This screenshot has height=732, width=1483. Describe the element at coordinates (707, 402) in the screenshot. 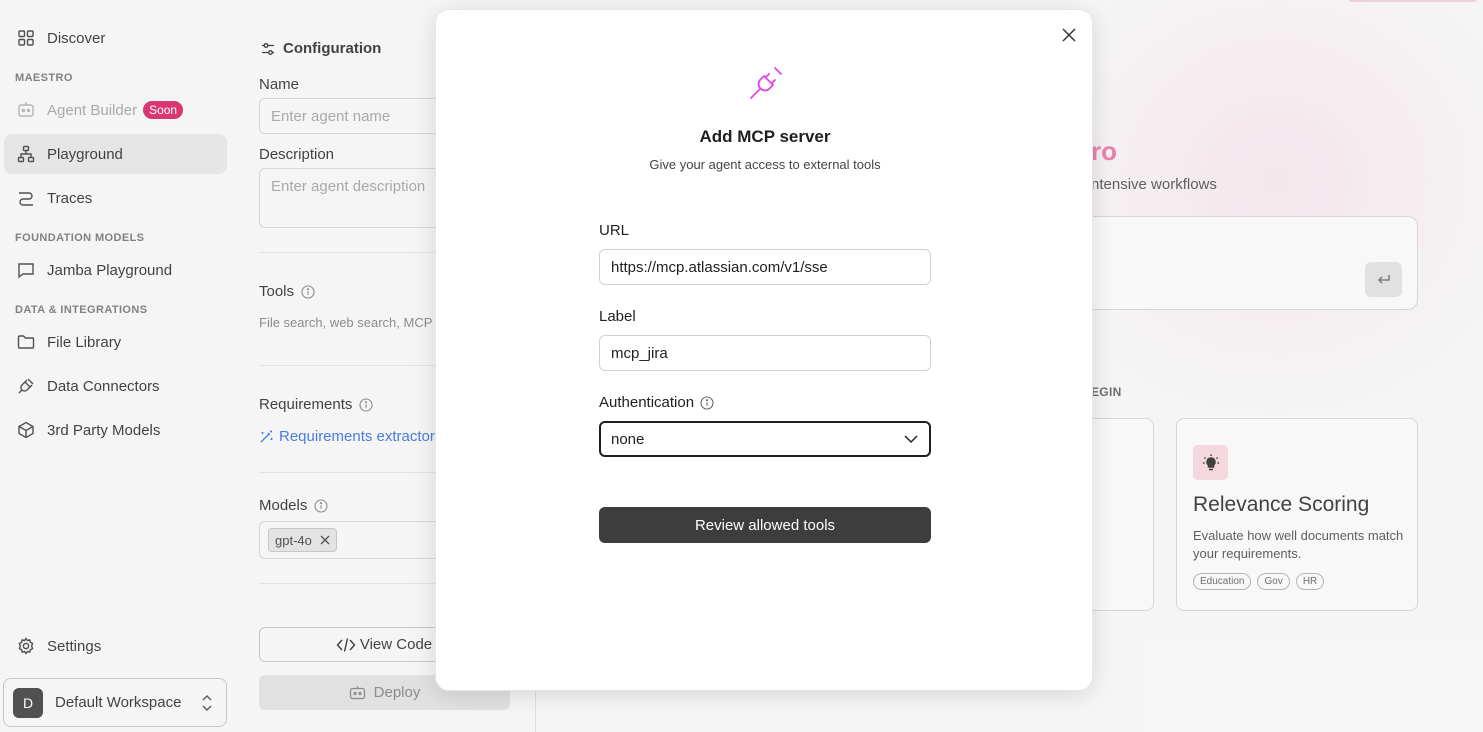

I see `info-icon` at that location.